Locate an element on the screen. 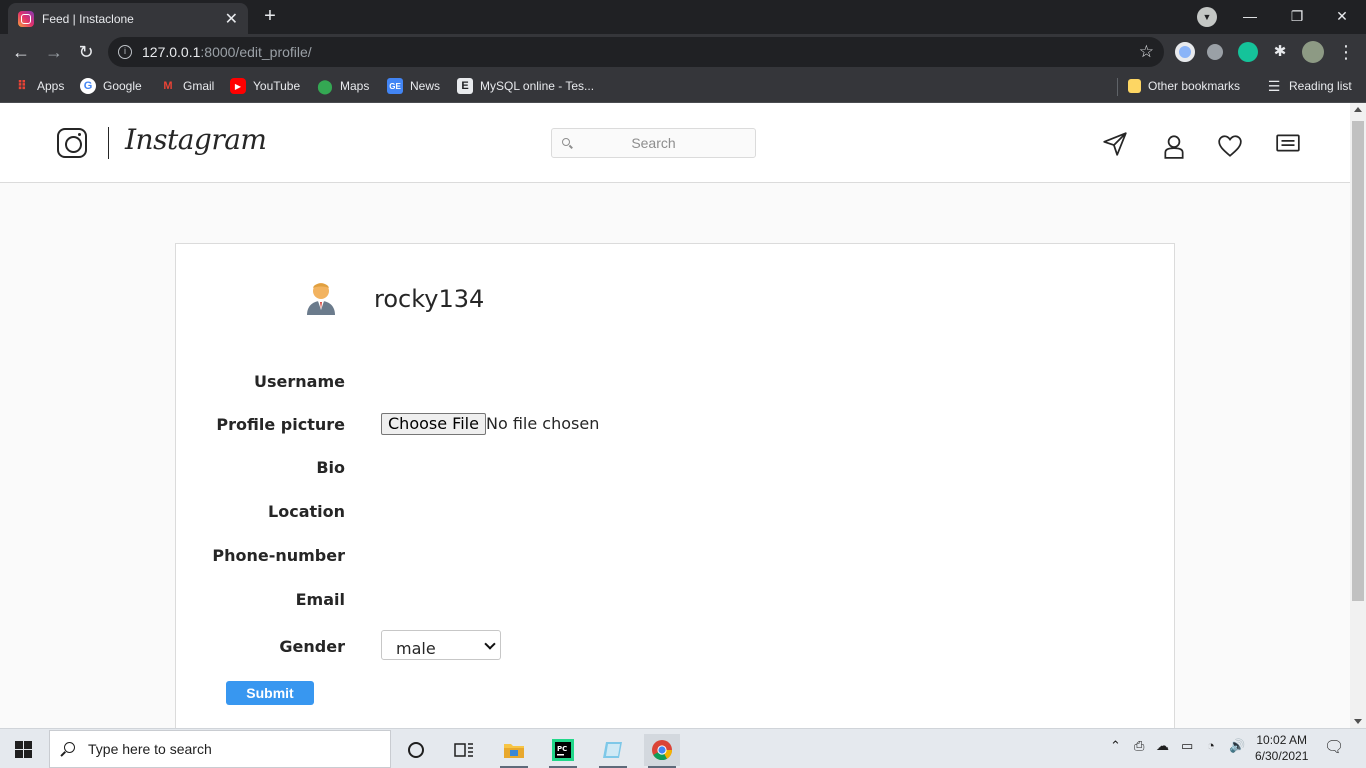  bookmark-google: G Google is located at coordinates (111, 86).